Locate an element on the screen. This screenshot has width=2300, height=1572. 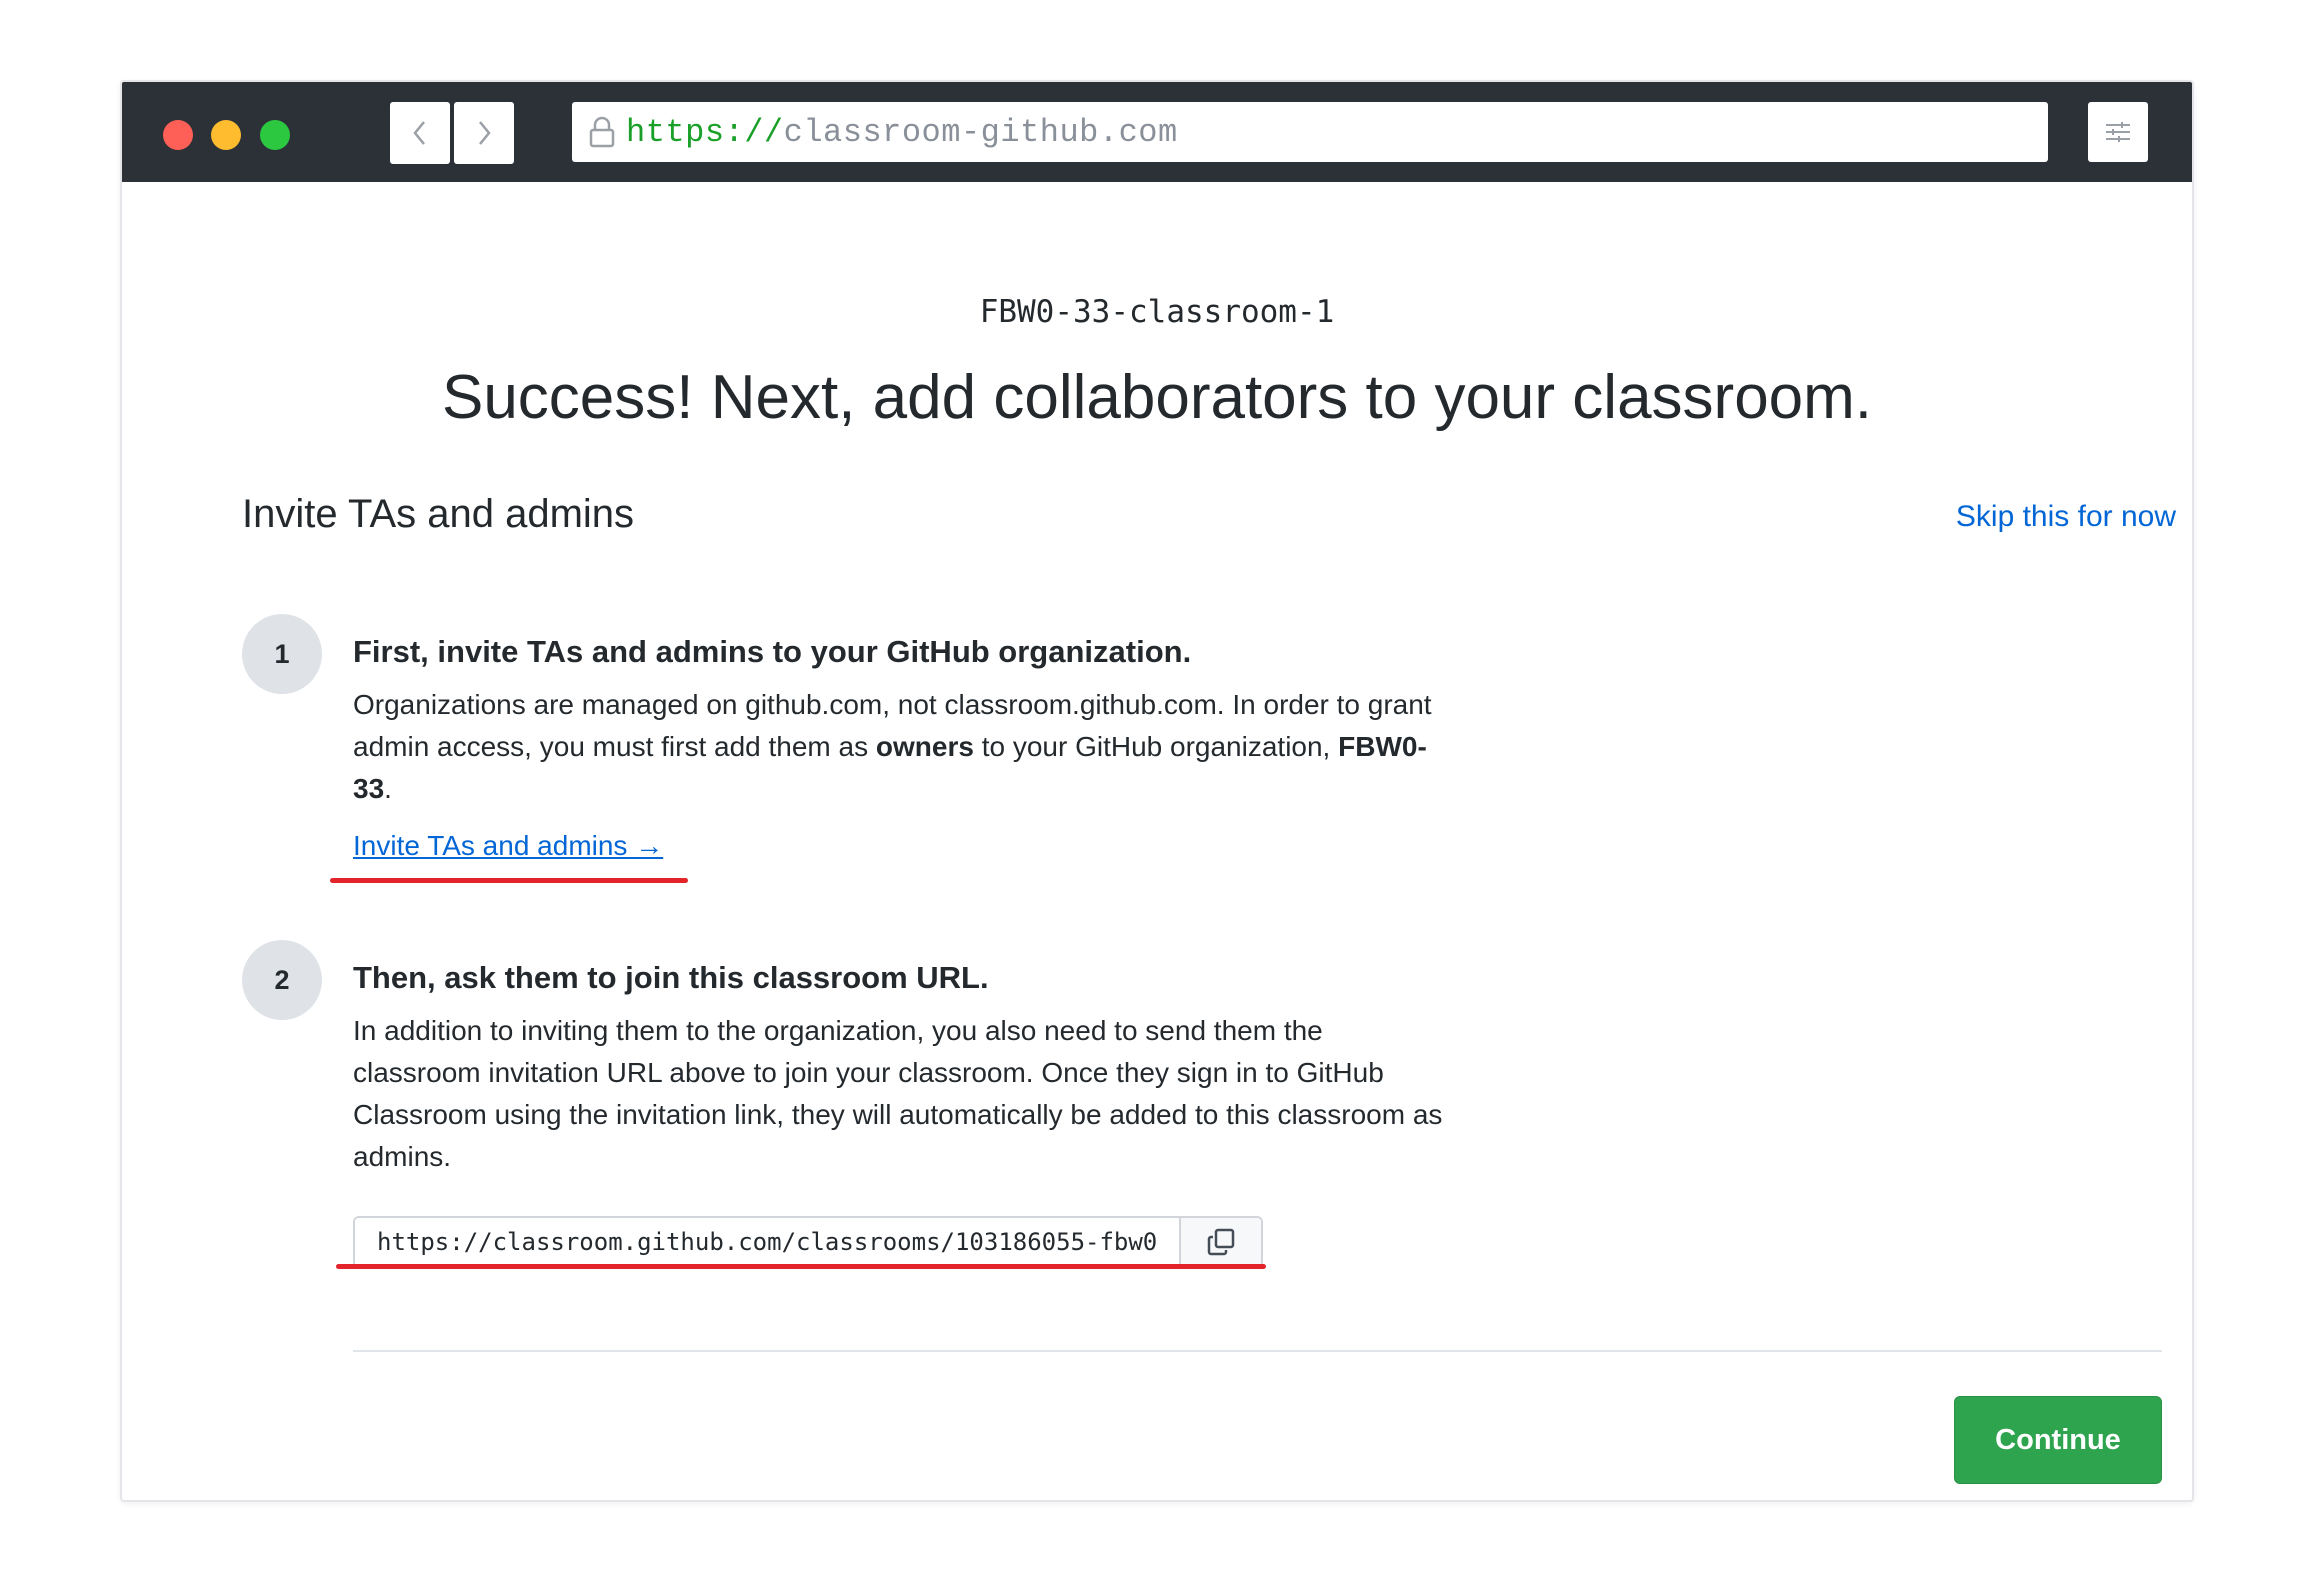
organization-name: FBW0-33-classroom-1 is located at coordinates (1157, 312).